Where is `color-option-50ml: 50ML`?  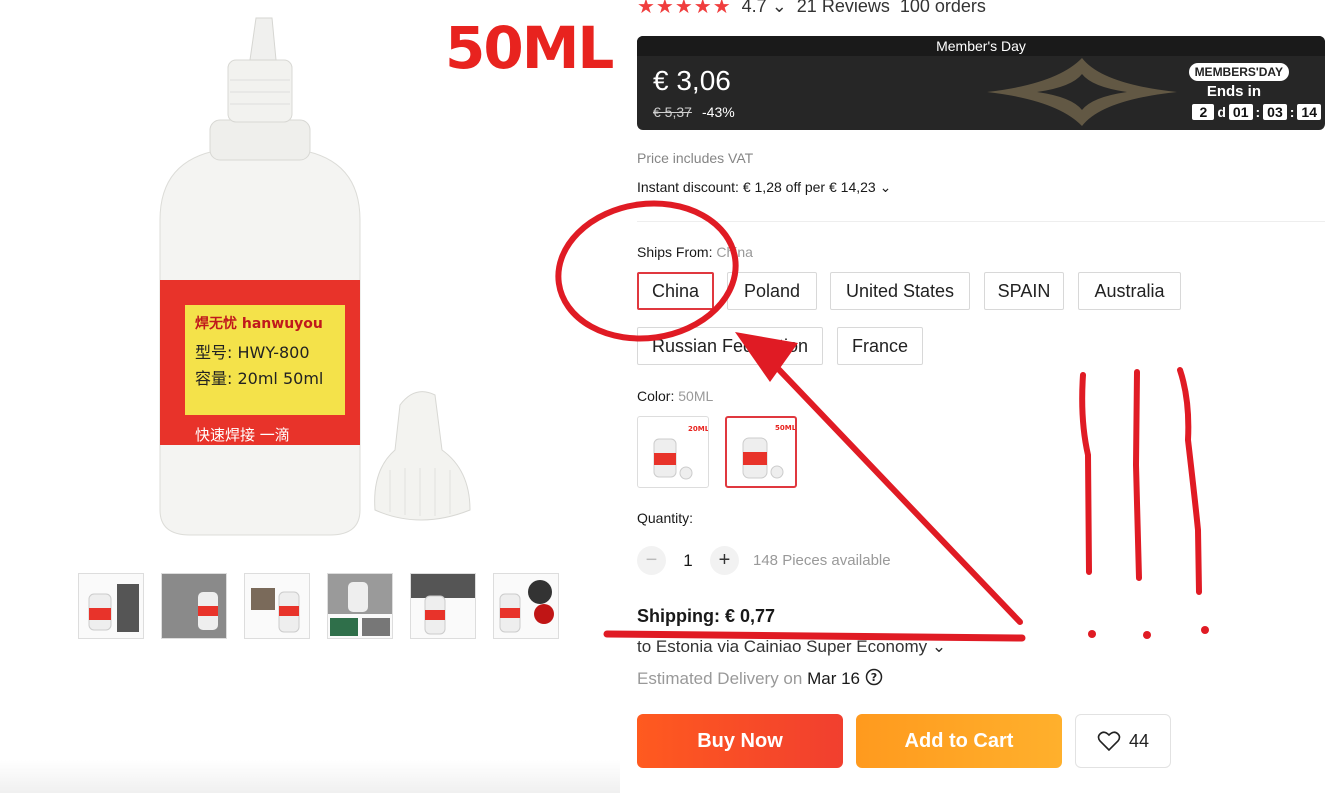 color-option-50ml: 50ML is located at coordinates (761, 452).